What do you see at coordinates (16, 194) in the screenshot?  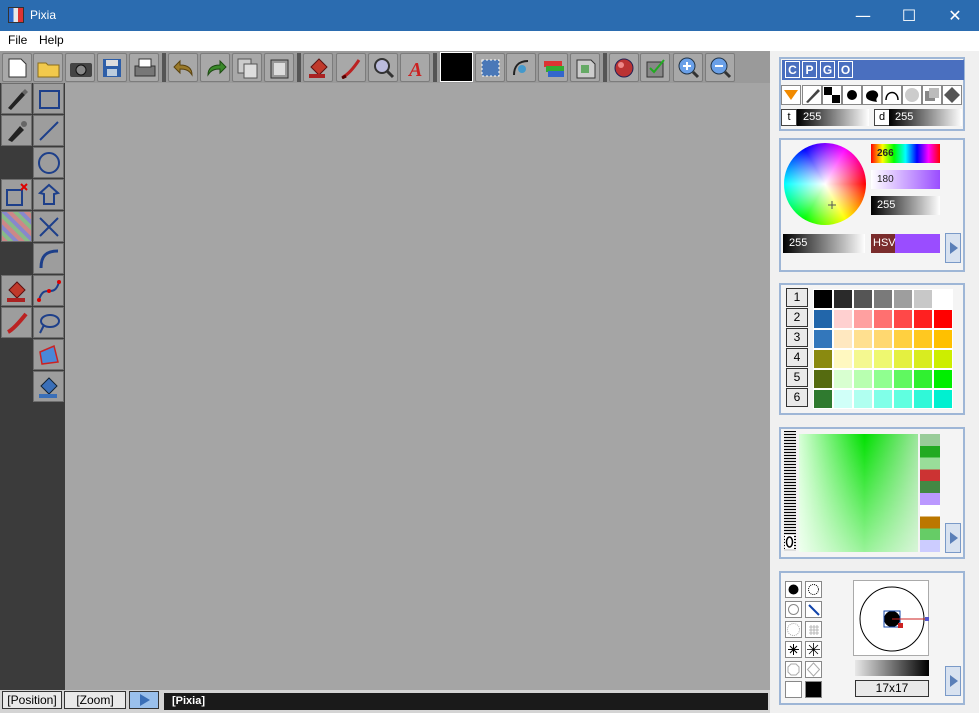 I see `erase-rect-tool` at bounding box center [16, 194].